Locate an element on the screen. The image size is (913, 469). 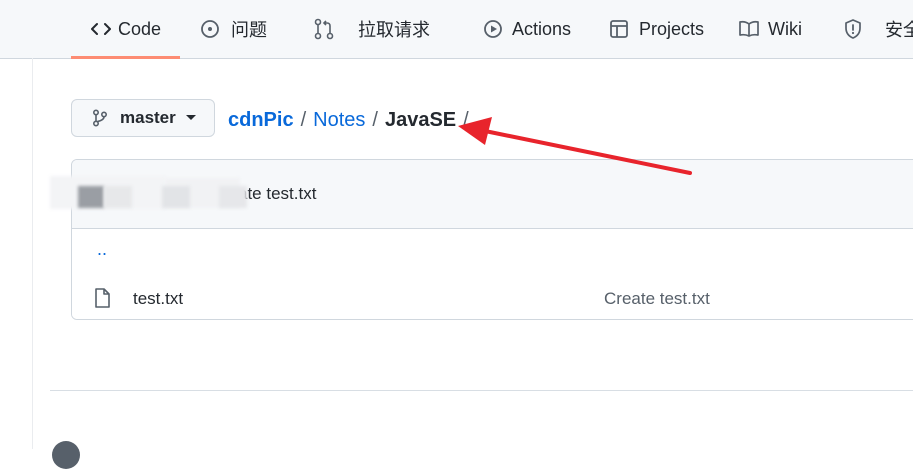
table-row: test.txt Create test.txt is located at coordinates (492, 297).